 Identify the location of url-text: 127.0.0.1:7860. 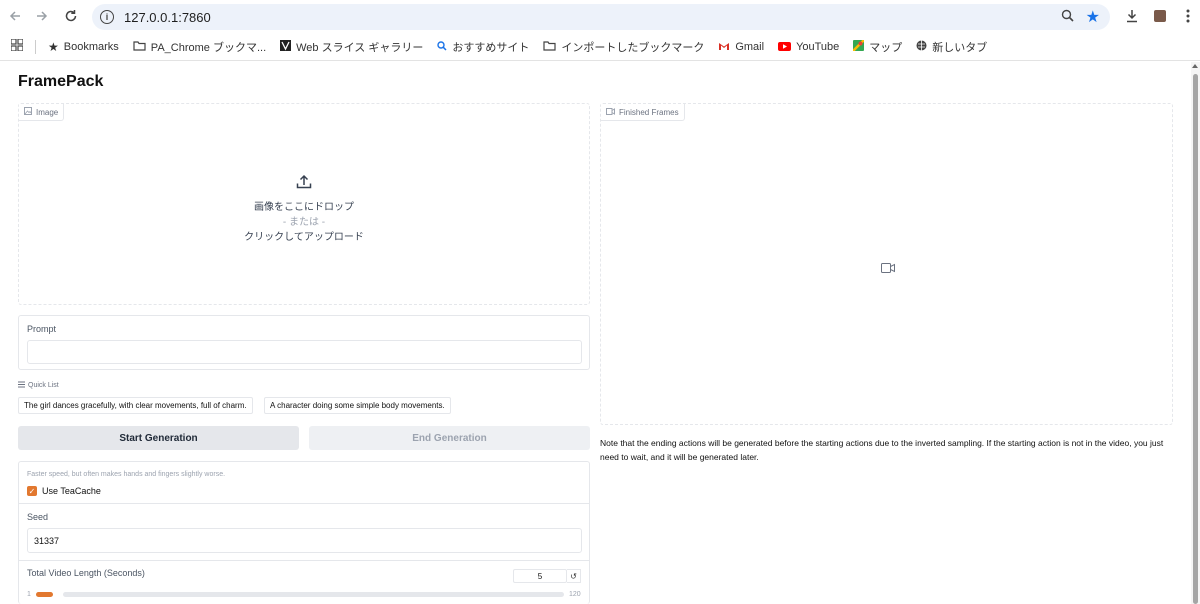
(167, 17).